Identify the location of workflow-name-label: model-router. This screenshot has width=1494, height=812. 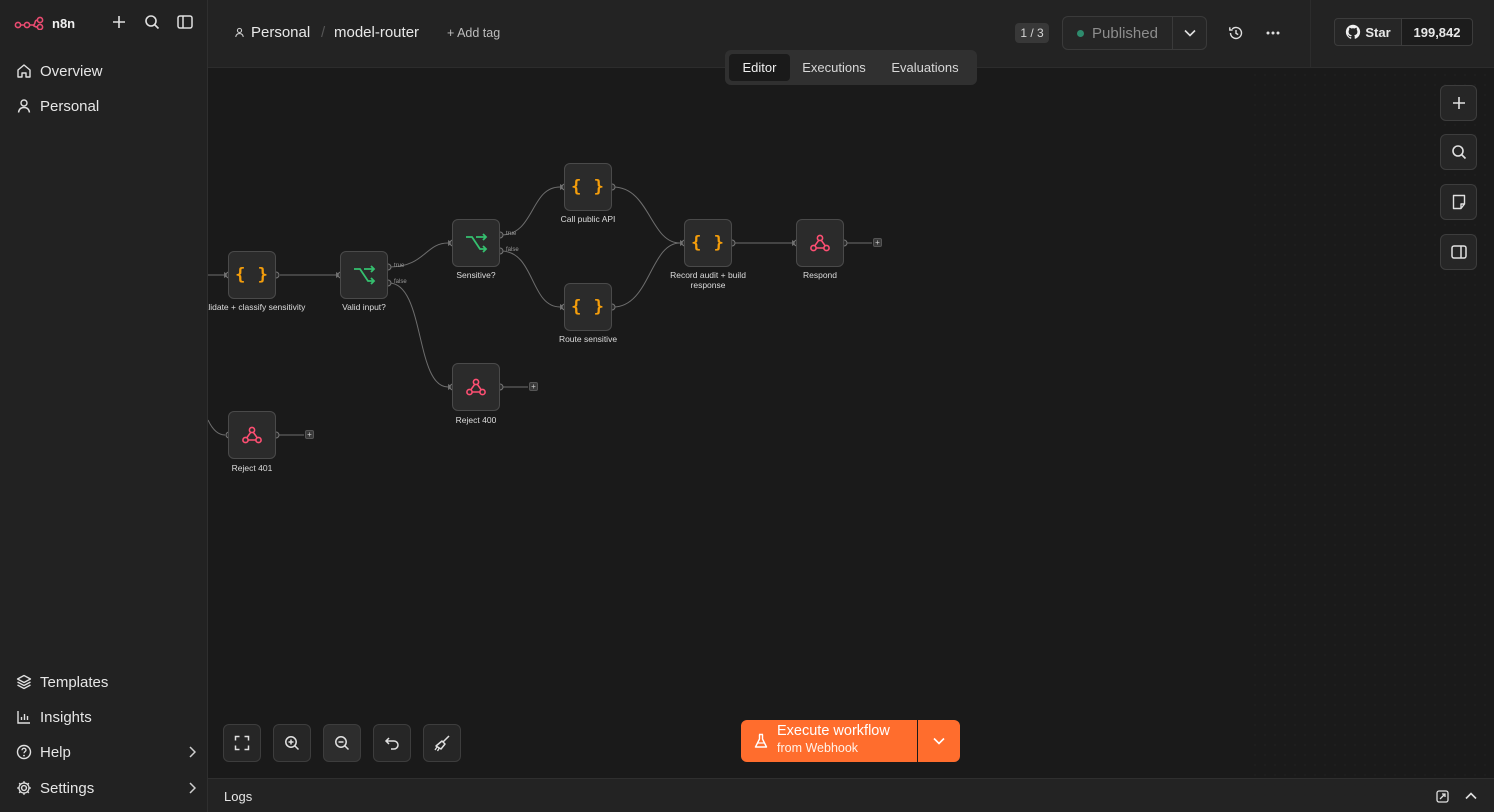
(377, 32).